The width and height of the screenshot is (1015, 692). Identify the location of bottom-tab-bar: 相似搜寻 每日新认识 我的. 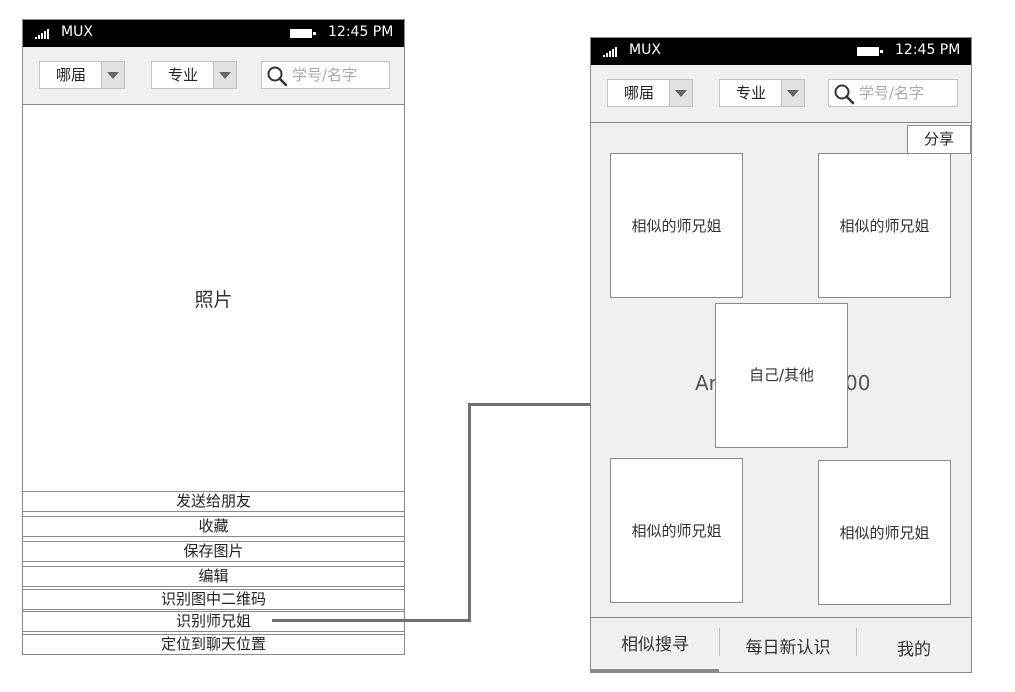
(781, 644).